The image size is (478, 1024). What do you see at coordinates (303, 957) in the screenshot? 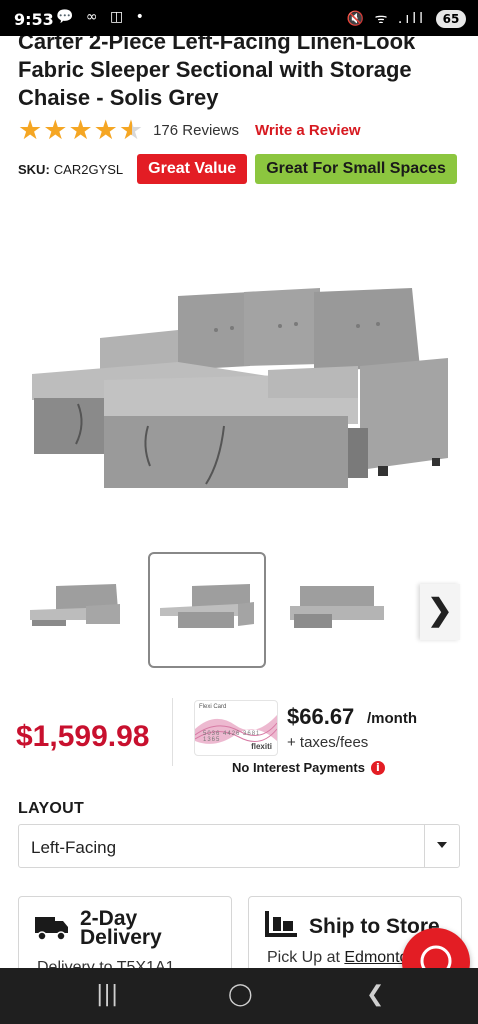
I see `pickup-prefix: Pick Up at` at bounding box center [303, 957].